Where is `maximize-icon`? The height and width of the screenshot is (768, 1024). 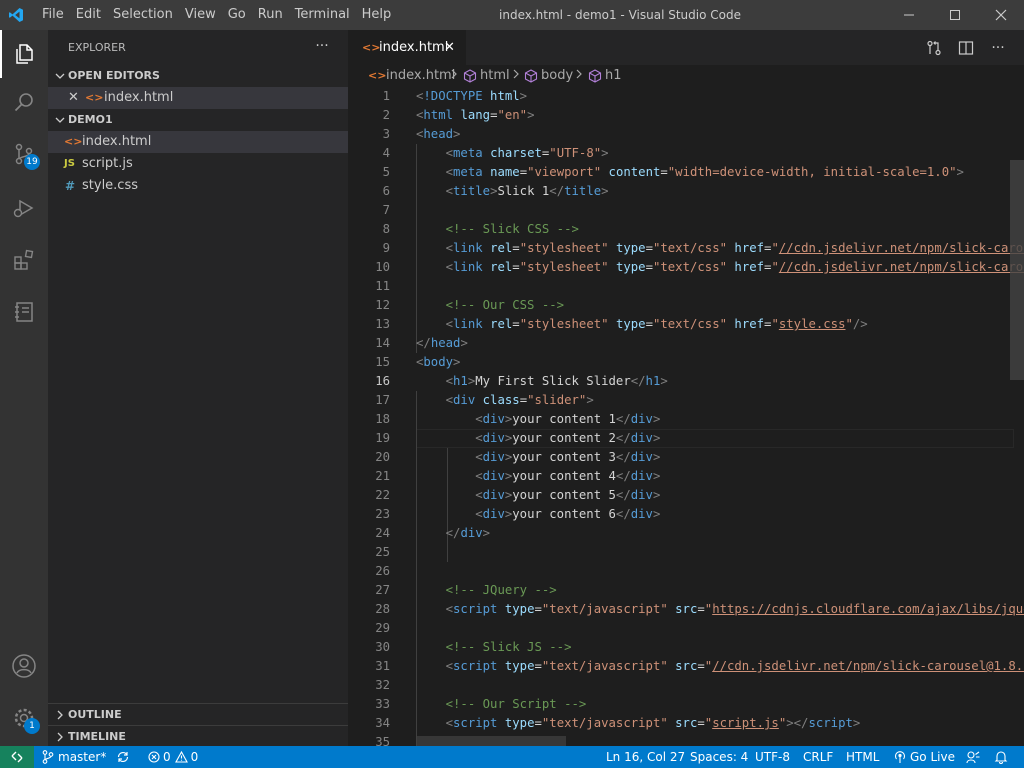 maximize-icon is located at coordinates (955, 15).